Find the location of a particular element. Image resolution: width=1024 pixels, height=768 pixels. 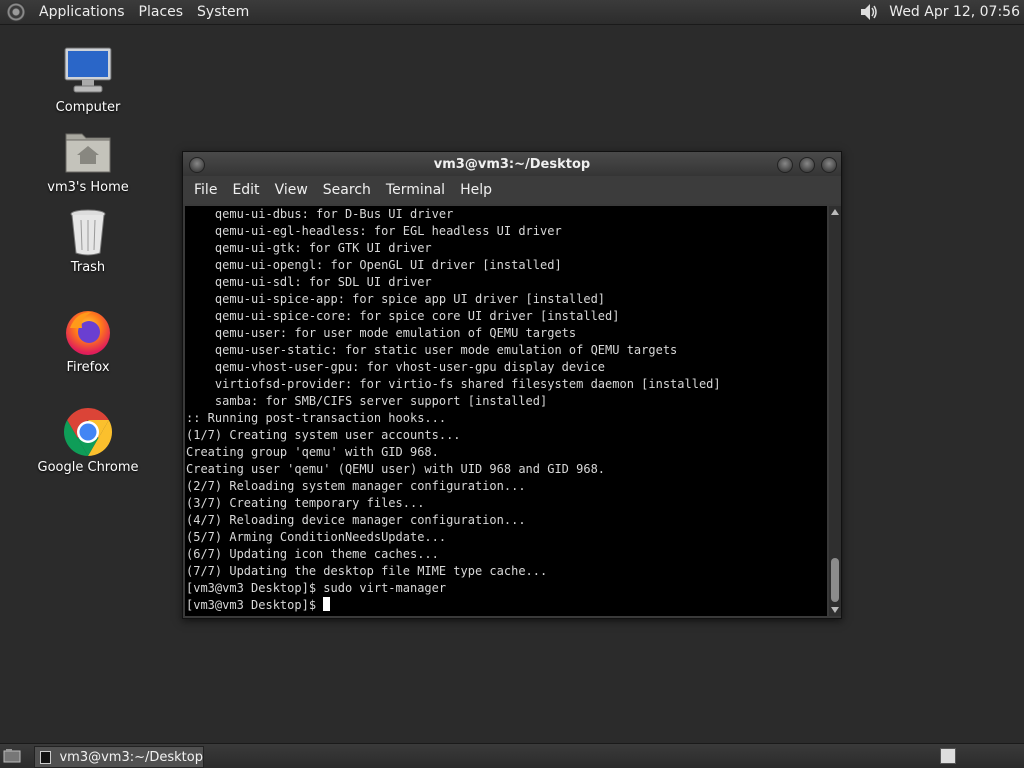

firefox-icon is located at coordinates (88, 332).